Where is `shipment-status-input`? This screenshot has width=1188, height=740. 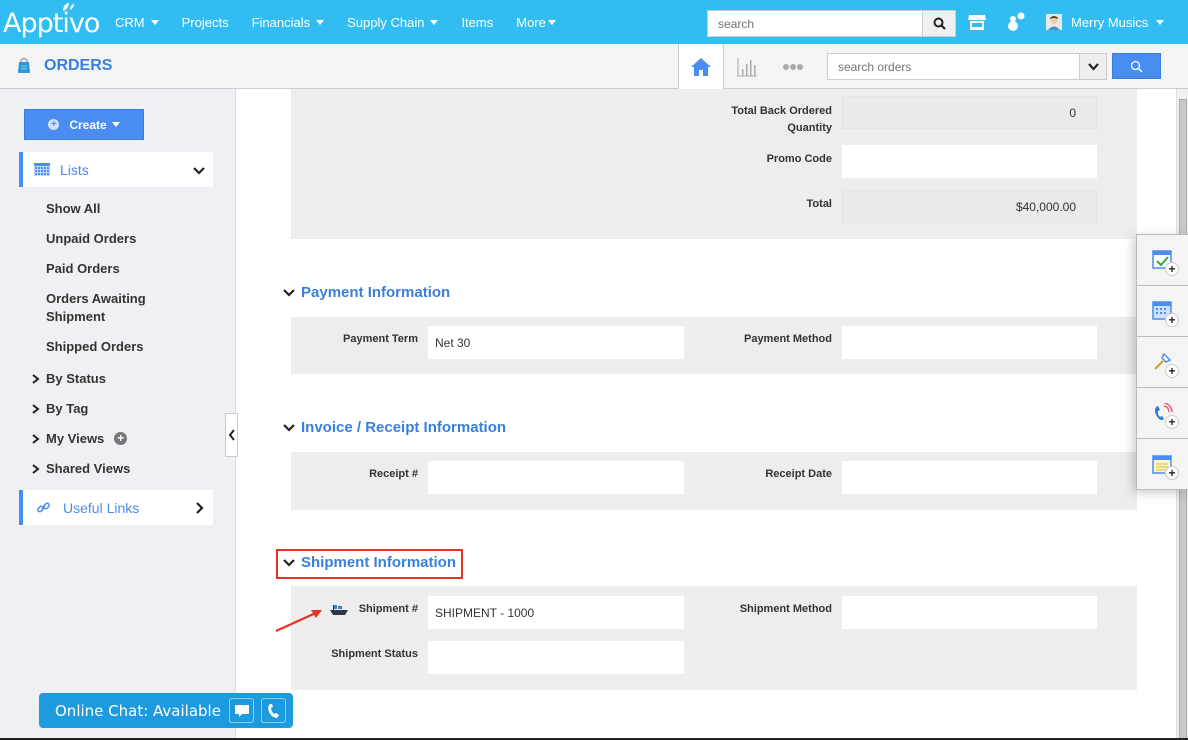
shipment-status-input is located at coordinates (556, 657).